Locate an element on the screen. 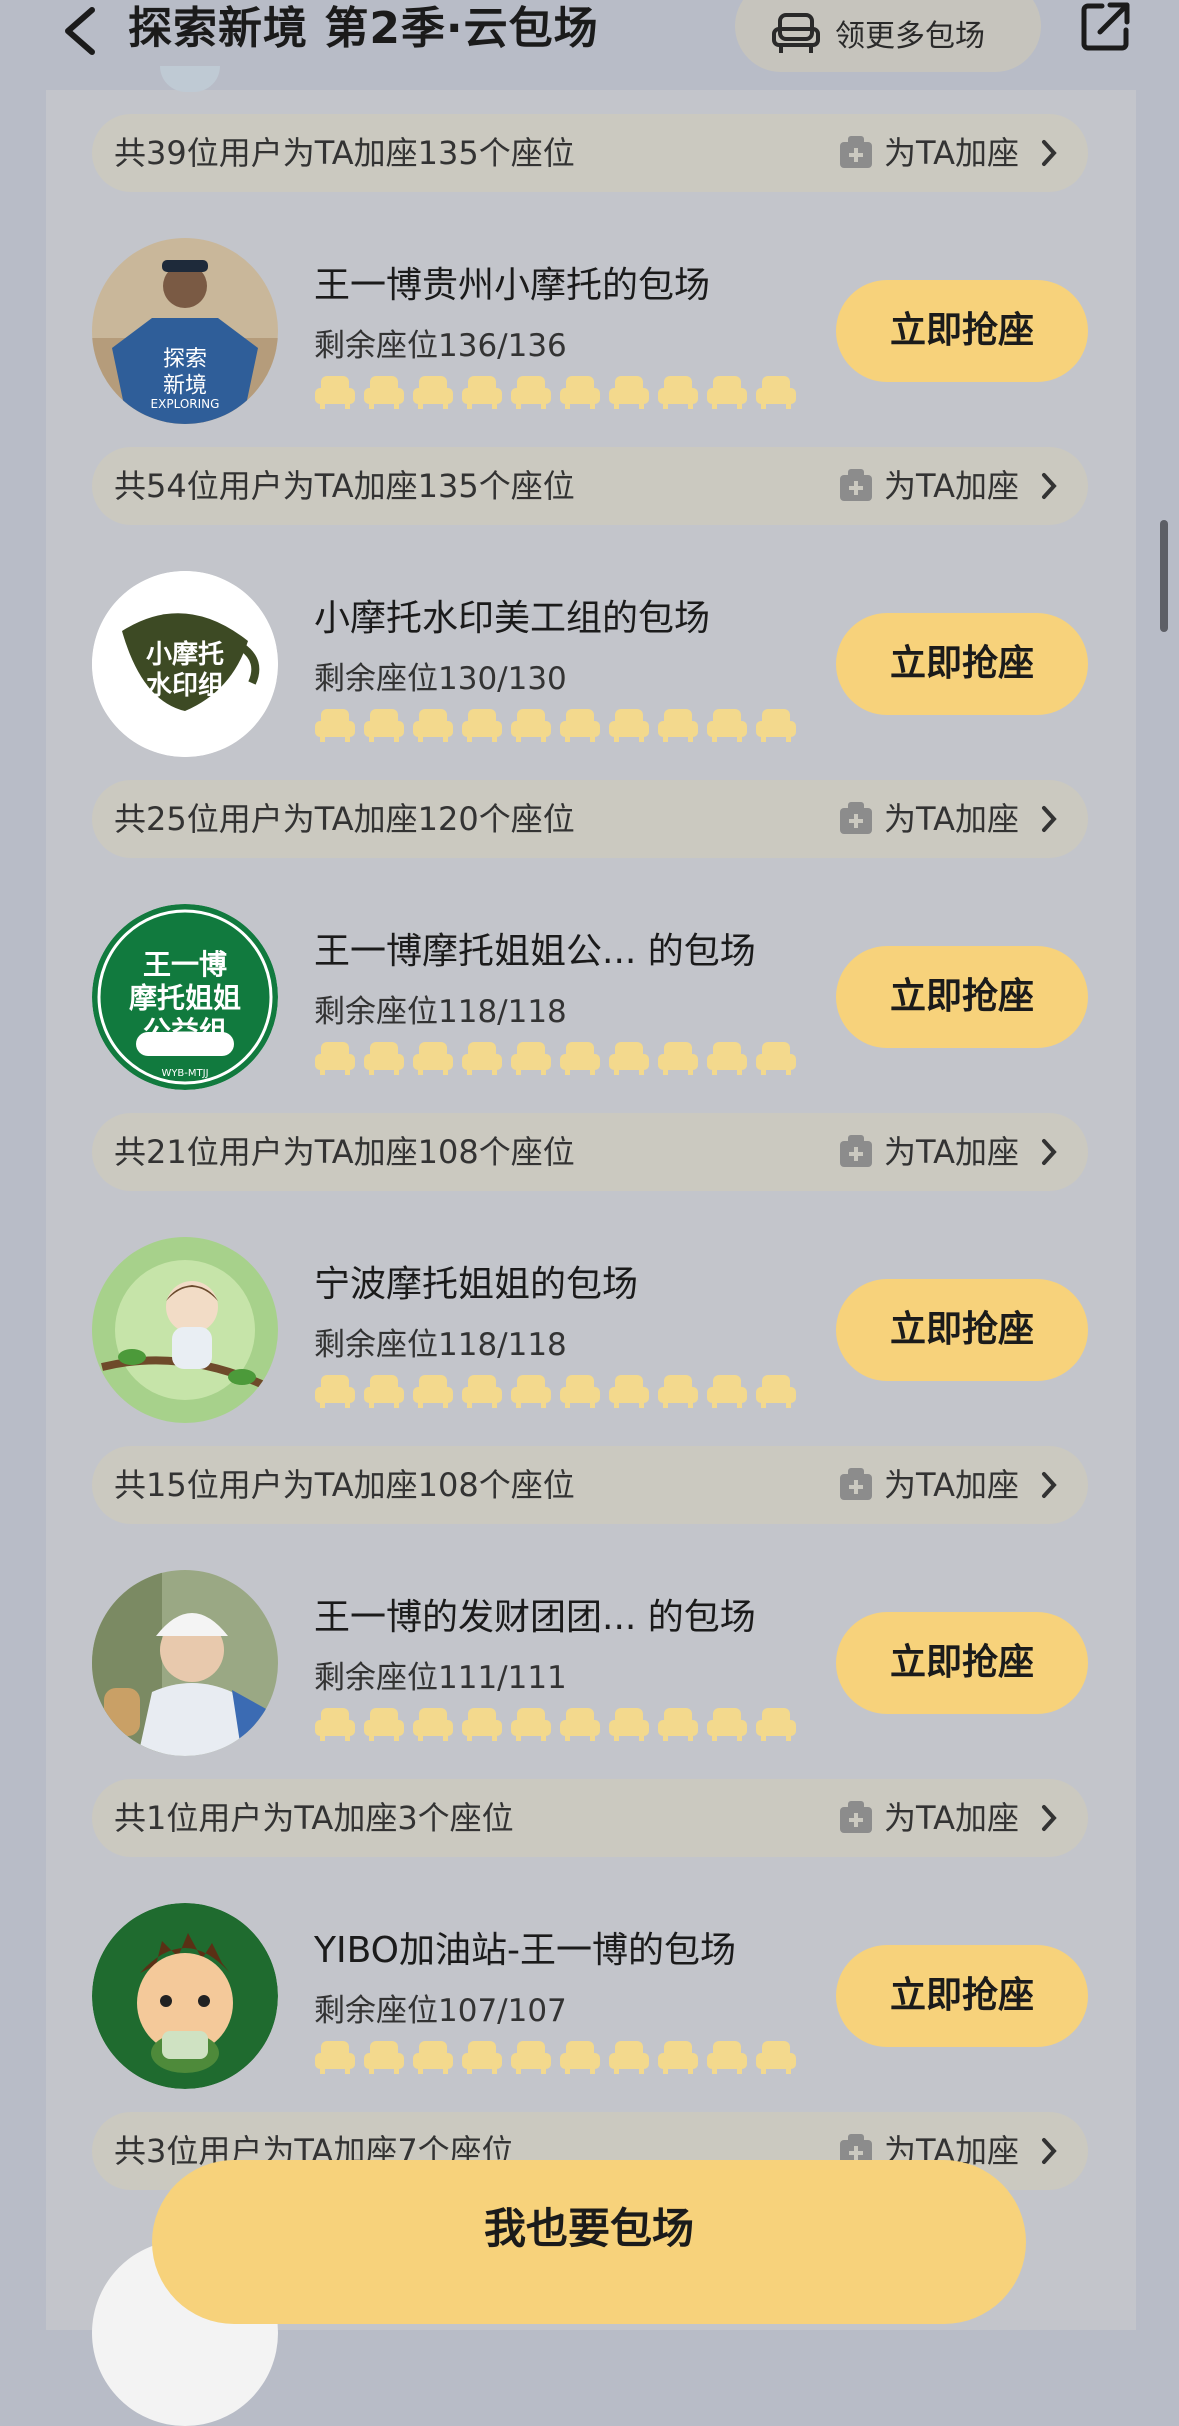 This screenshot has height=2426, width=1179. avatar-subtext: WYB-MTJJ is located at coordinates (184, 1073).